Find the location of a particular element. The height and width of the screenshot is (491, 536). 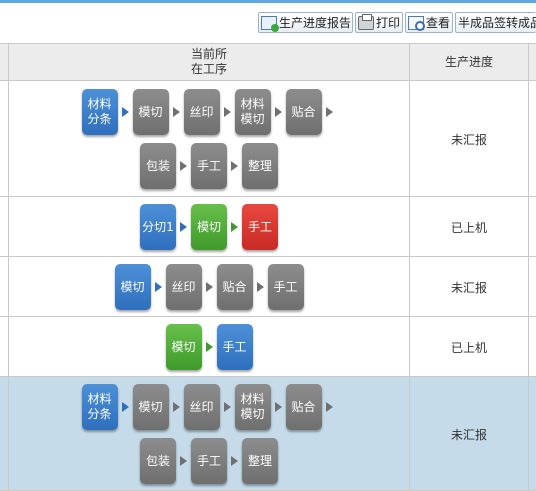

process-step-box: 分切1 is located at coordinates (158, 227).